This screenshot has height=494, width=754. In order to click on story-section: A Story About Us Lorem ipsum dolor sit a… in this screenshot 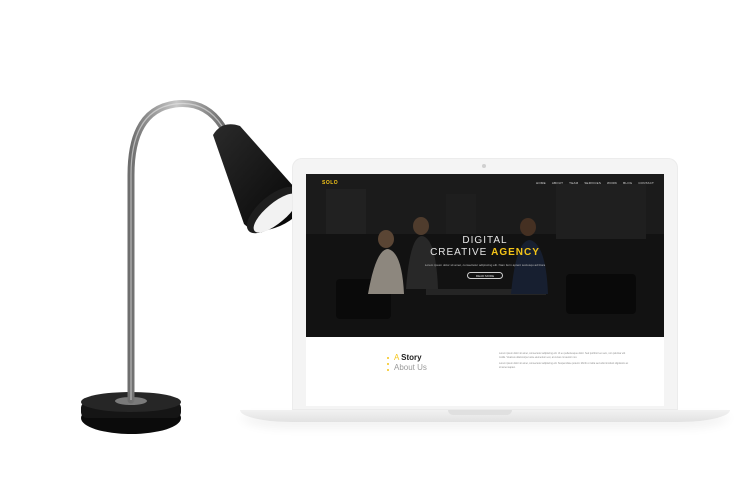, I will do `click(485, 371)`.